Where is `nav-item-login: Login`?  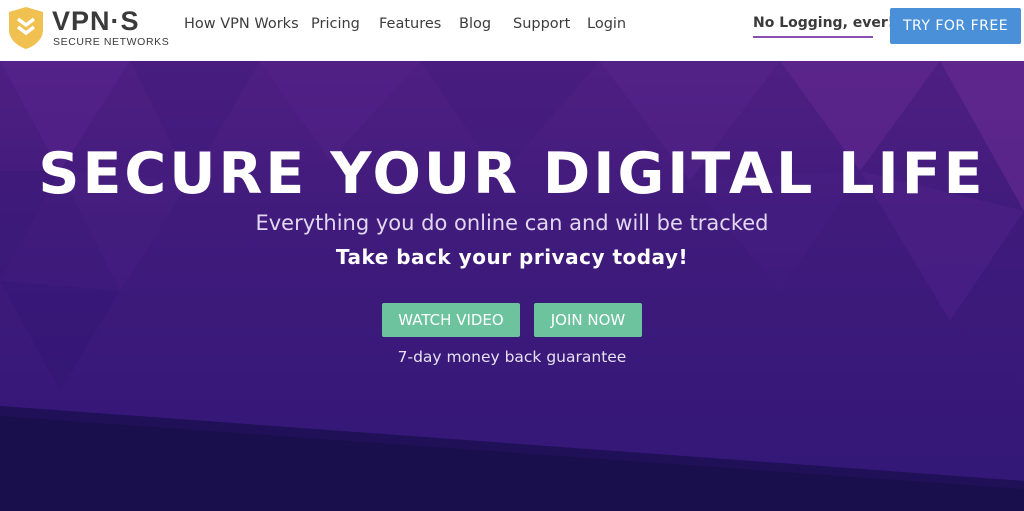 nav-item-login: Login is located at coordinates (606, 24).